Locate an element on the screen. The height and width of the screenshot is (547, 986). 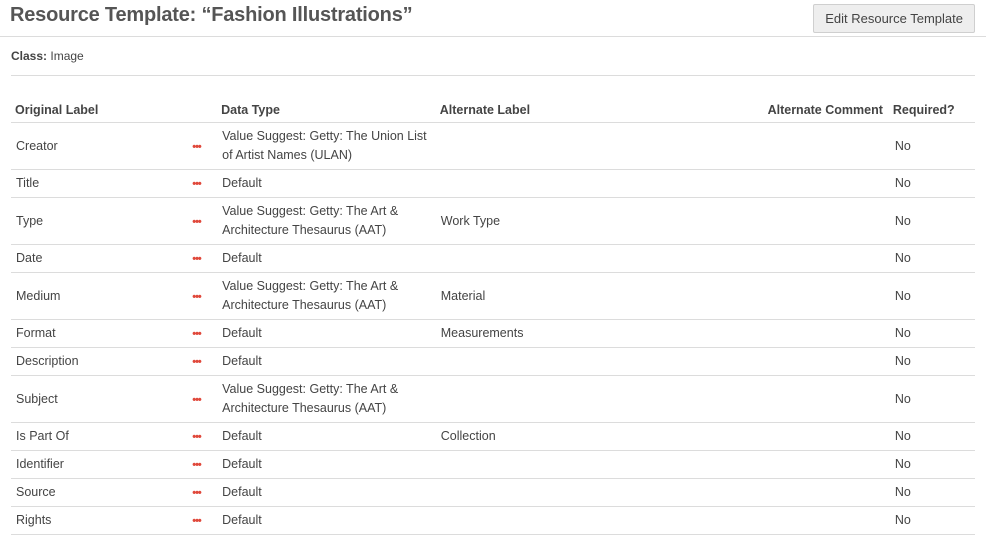
property-label: Title is located at coordinates (102, 183).